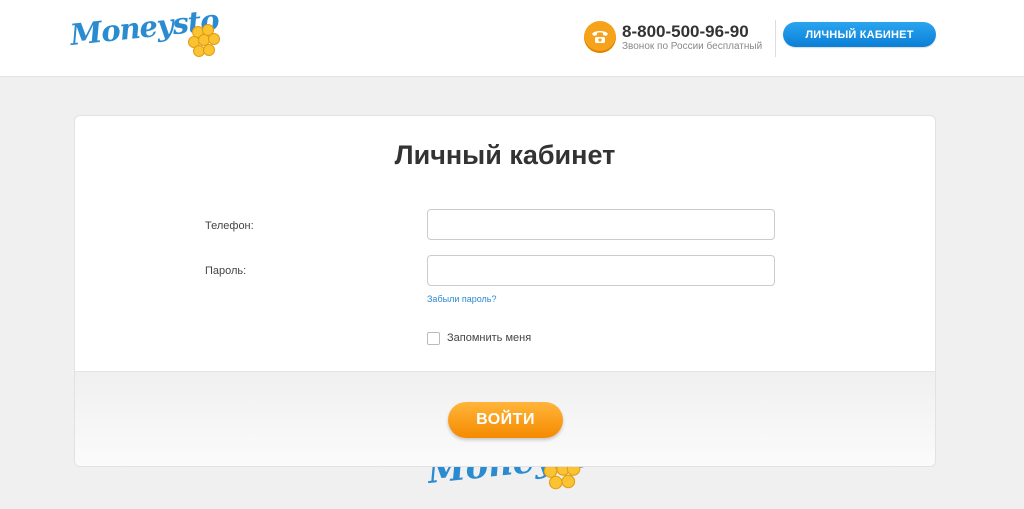 The height and width of the screenshot is (509, 1024). I want to click on password-input, so click(601, 270).